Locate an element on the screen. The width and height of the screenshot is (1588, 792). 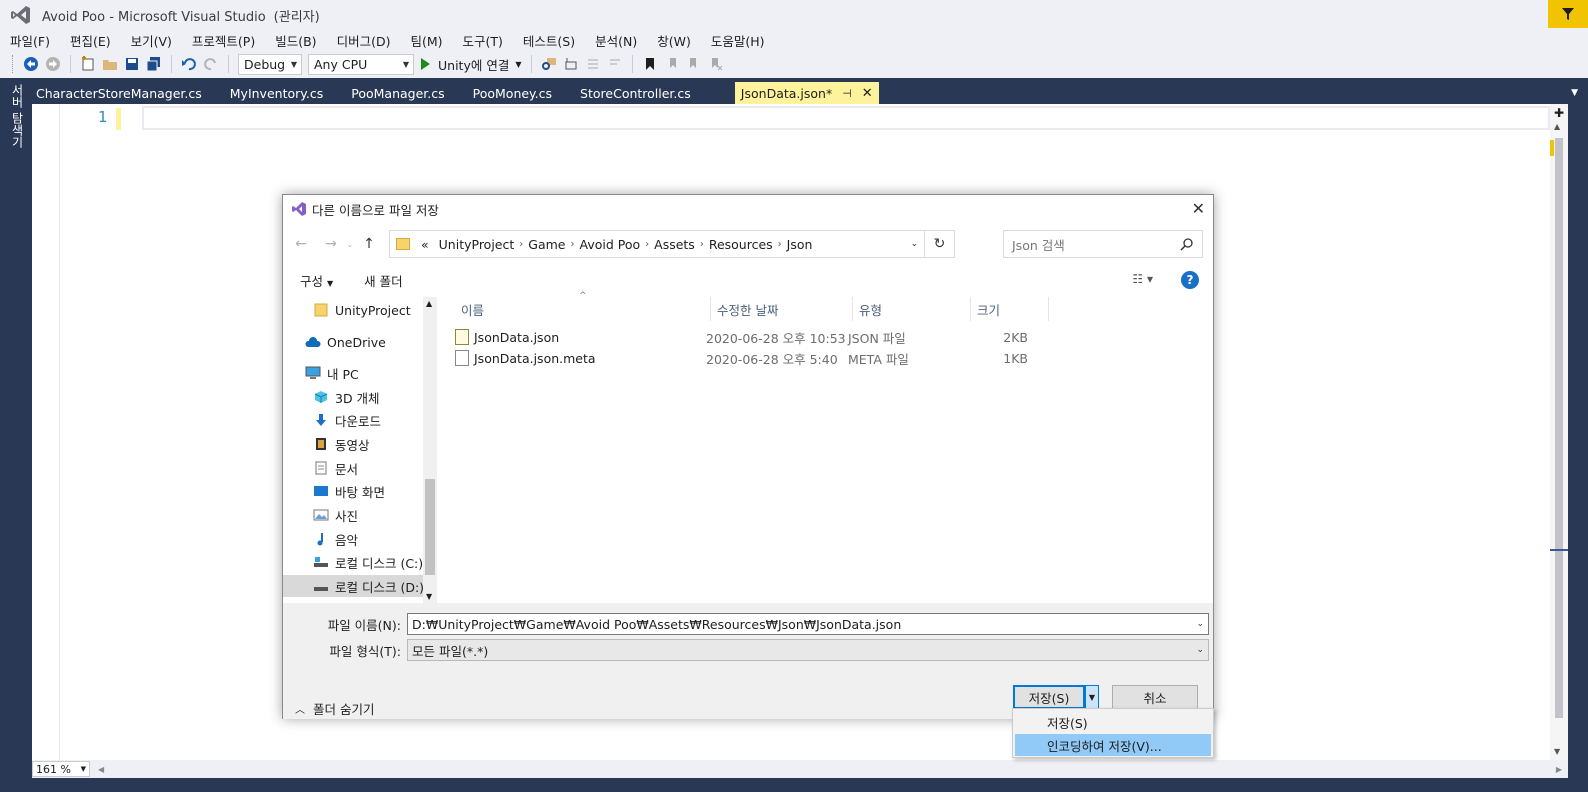
save-all-icon is located at coordinates (154, 64).